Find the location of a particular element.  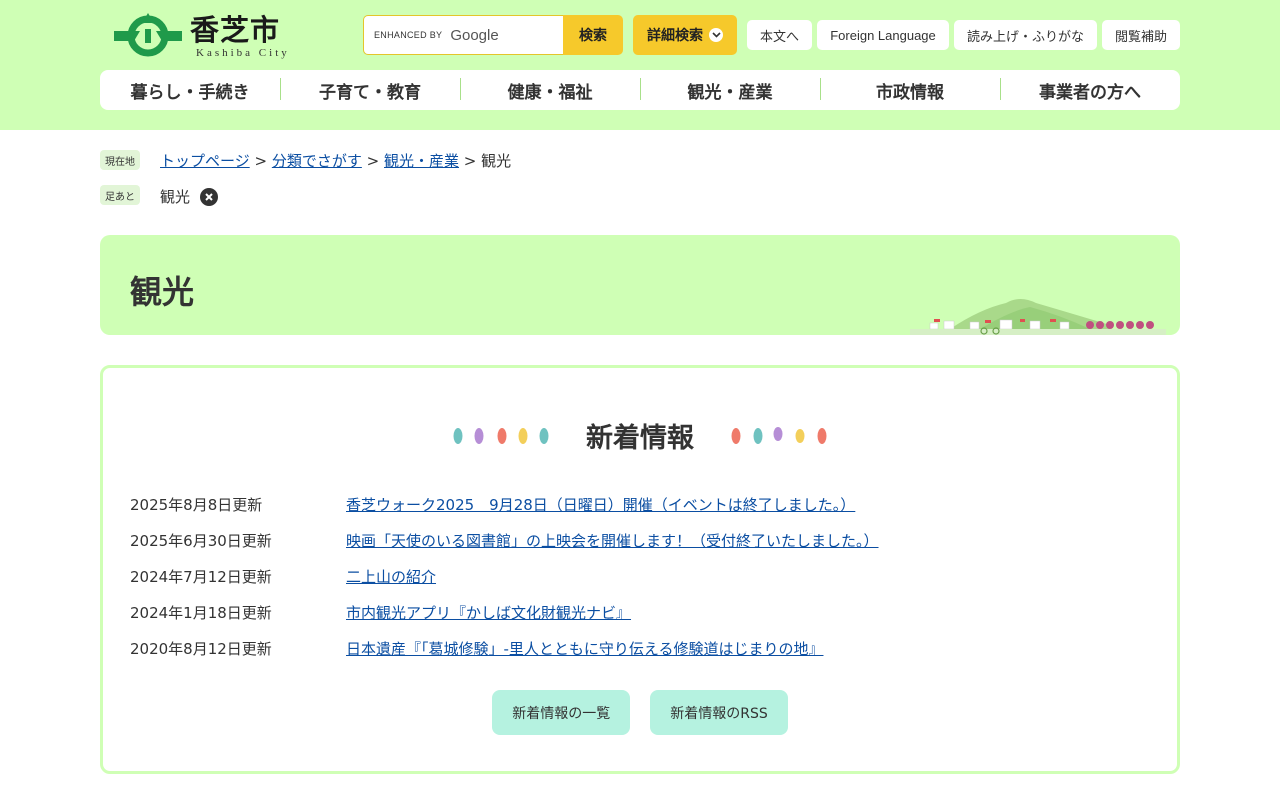

breadcrumb-link-category: 分類でさがす is located at coordinates (317, 161).